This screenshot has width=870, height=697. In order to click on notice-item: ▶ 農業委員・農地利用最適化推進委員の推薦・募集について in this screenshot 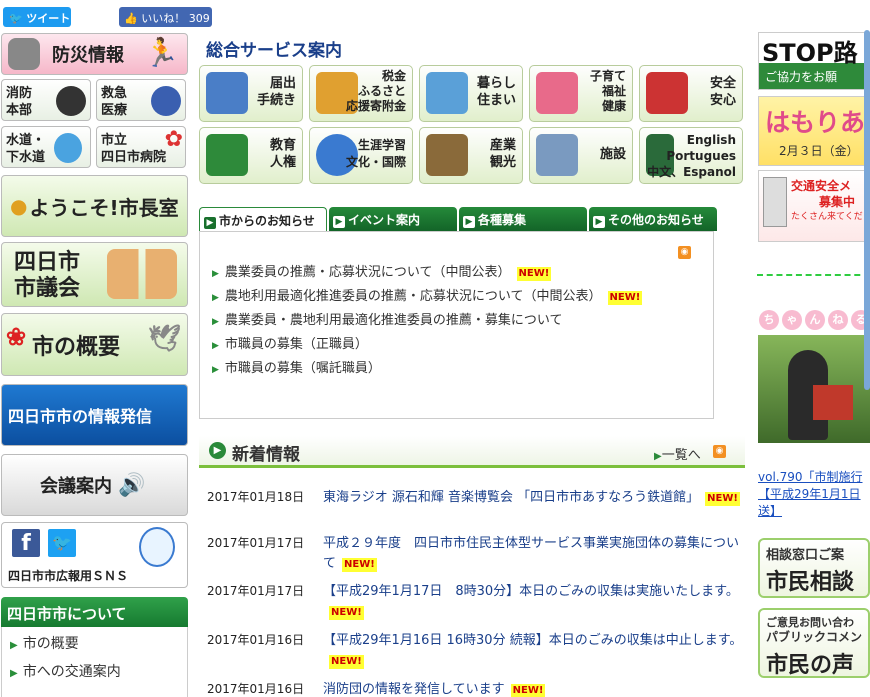, I will do `click(427, 321)`.